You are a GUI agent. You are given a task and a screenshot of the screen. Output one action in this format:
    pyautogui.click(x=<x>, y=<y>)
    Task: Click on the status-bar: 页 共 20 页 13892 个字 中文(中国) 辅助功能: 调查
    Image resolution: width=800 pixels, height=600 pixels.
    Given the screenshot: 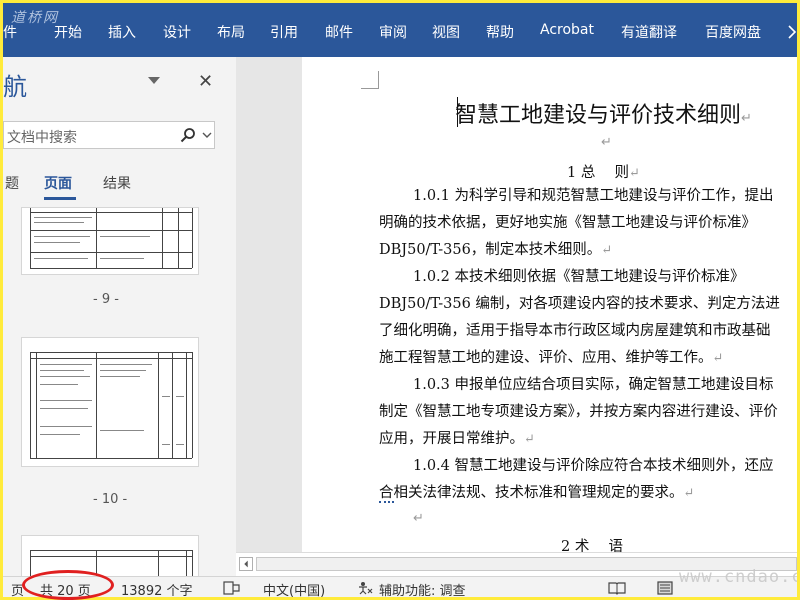 What is the action you would take?
    pyautogui.click(x=400, y=586)
    